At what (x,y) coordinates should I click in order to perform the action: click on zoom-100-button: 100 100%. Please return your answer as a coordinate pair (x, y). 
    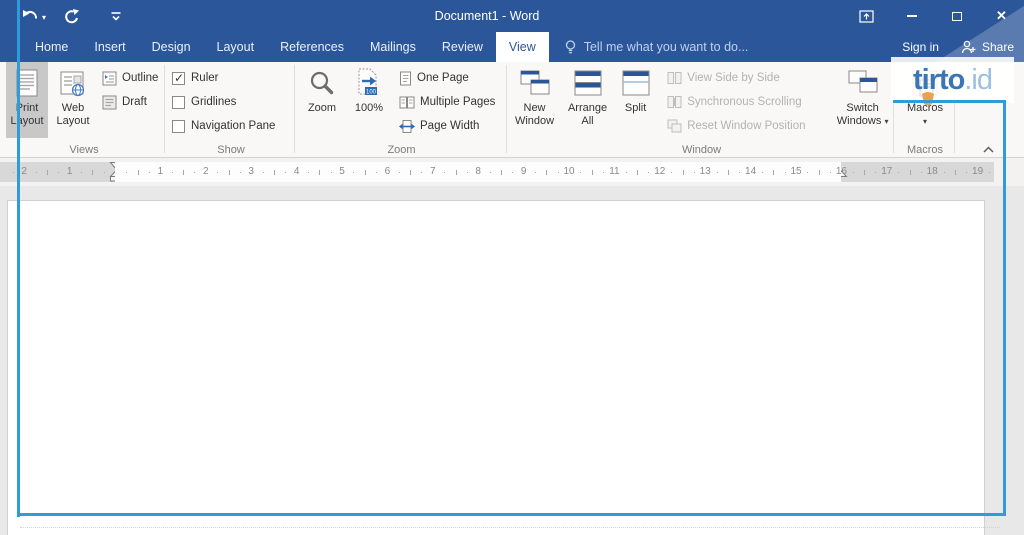
    Looking at the image, I should click on (369, 100).